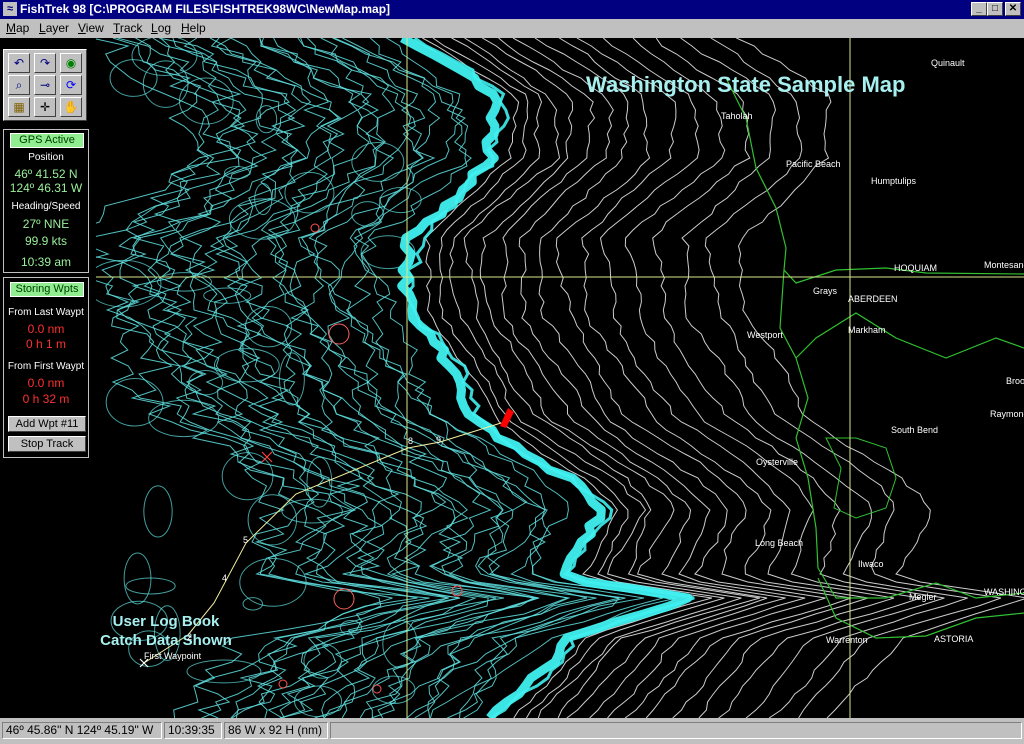 The width and height of the screenshot is (1024, 744). What do you see at coordinates (46, 312) in the screenshot?
I see `from-last-label: From Last Waypt` at bounding box center [46, 312].